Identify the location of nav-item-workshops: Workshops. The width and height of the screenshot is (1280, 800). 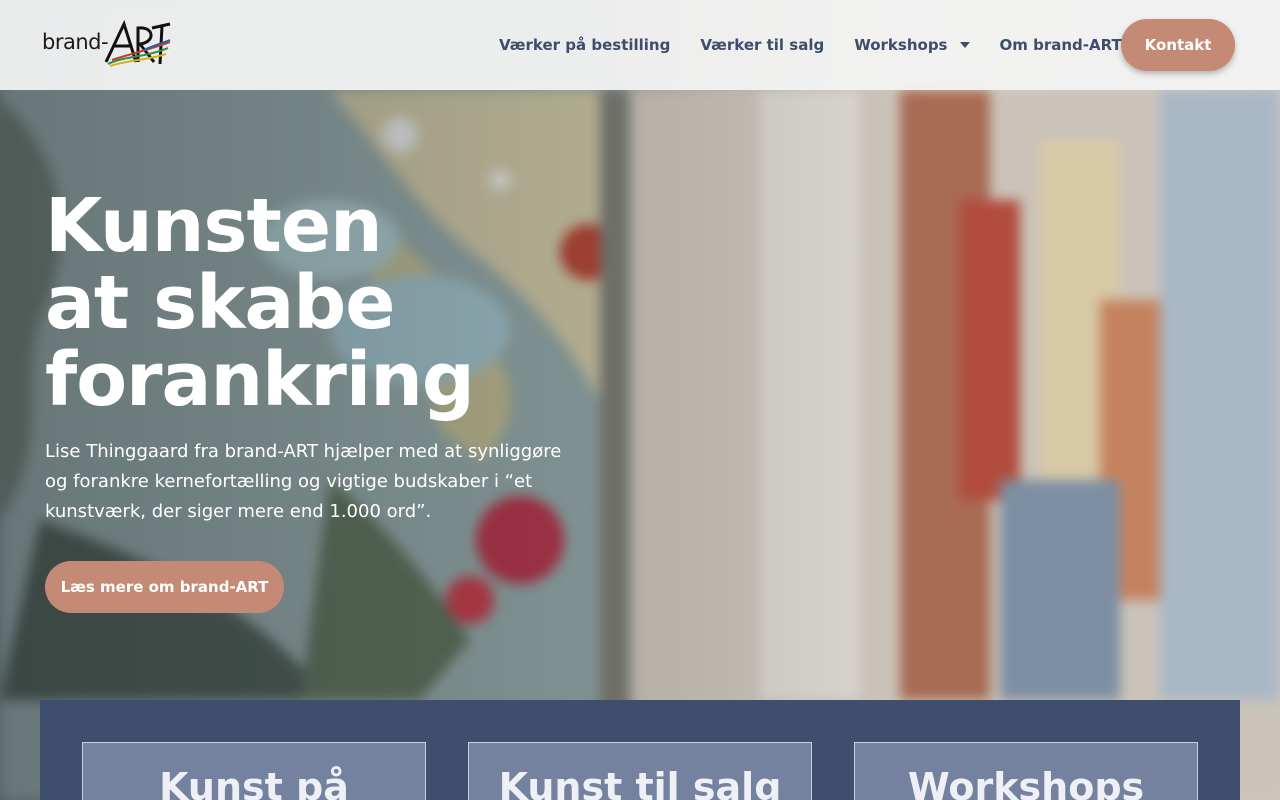
(911, 45).